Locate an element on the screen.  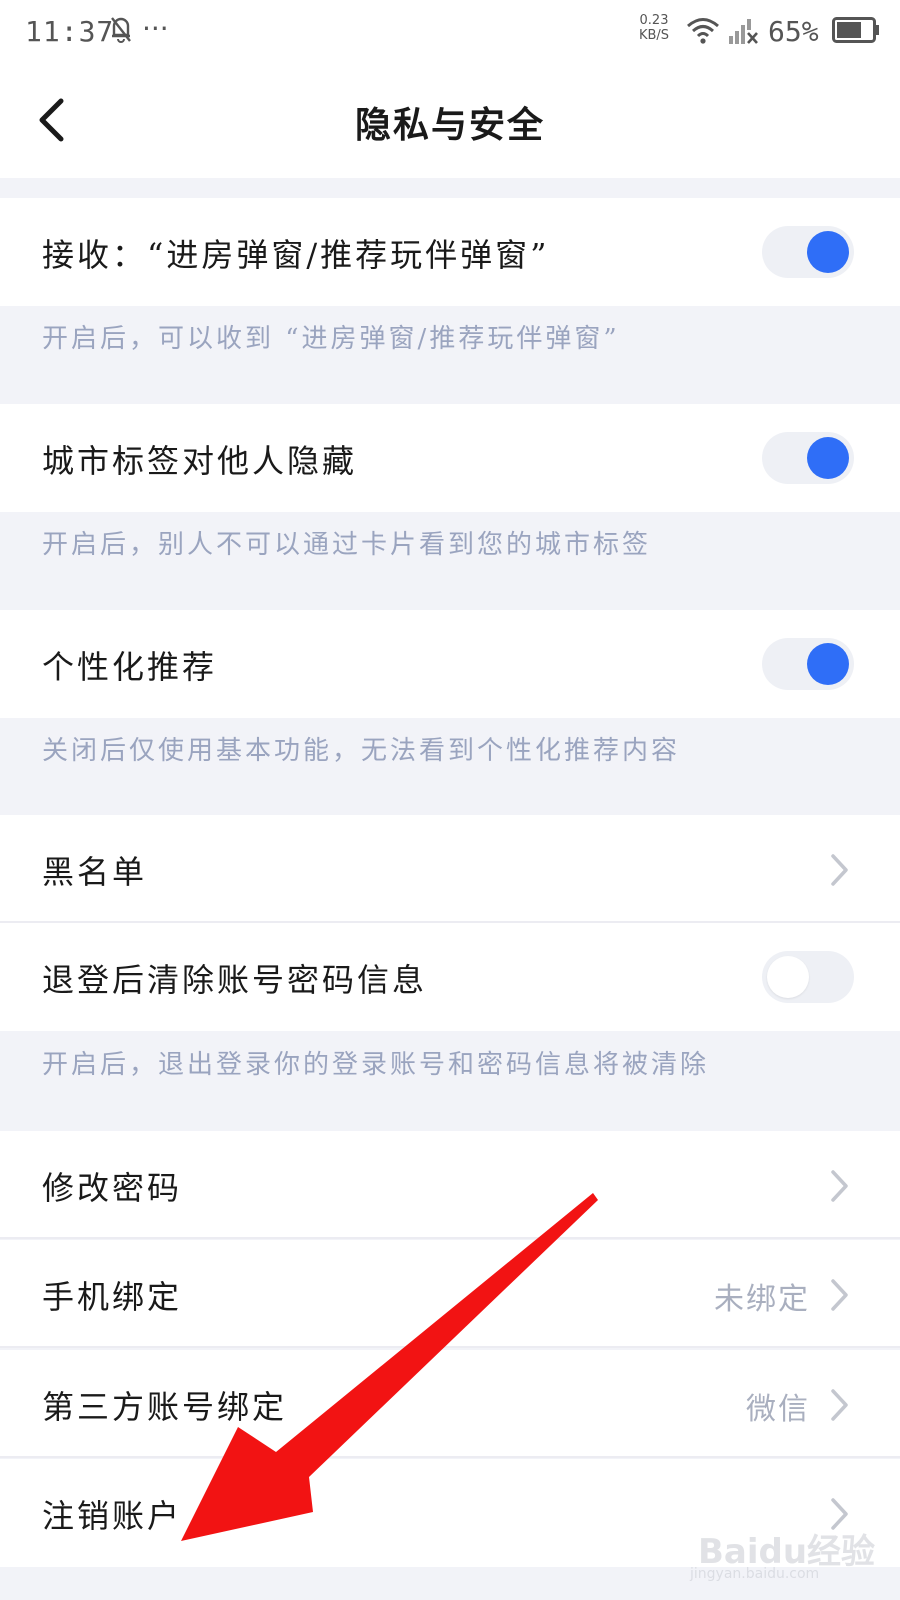
setting-description: 关闭后仅使用基本功能，无法看到个性化推荐内容 is located at coordinates (361, 751).